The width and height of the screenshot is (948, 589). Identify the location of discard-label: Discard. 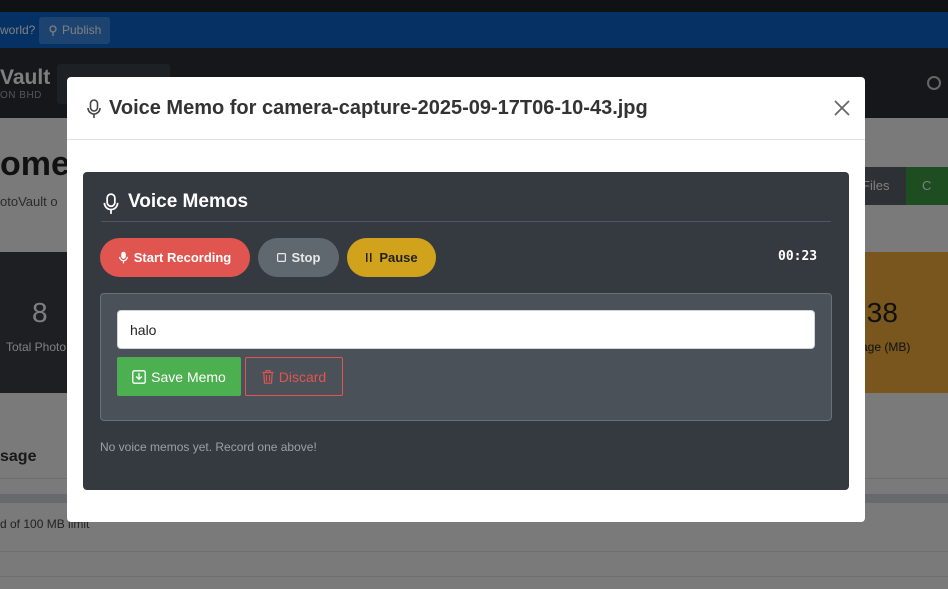
(302, 376).